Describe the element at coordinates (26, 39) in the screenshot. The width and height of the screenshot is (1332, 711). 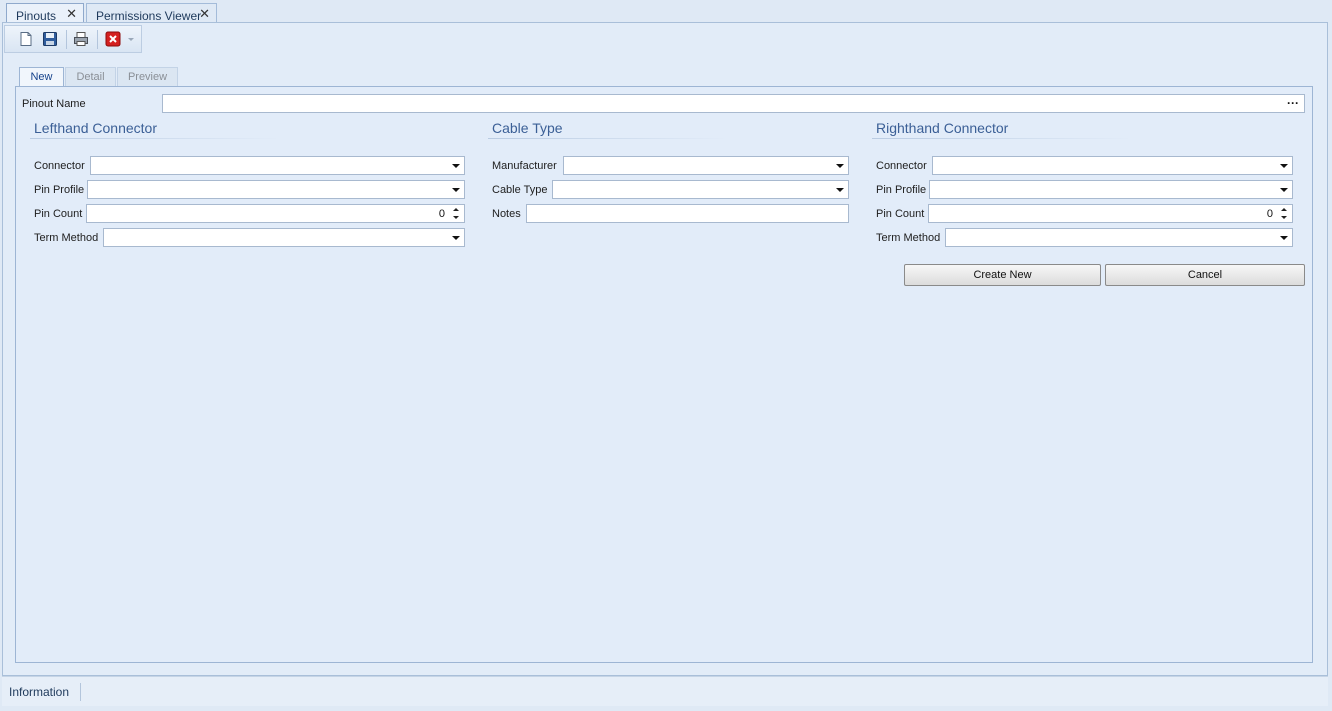
I see `new-document-icon` at that location.